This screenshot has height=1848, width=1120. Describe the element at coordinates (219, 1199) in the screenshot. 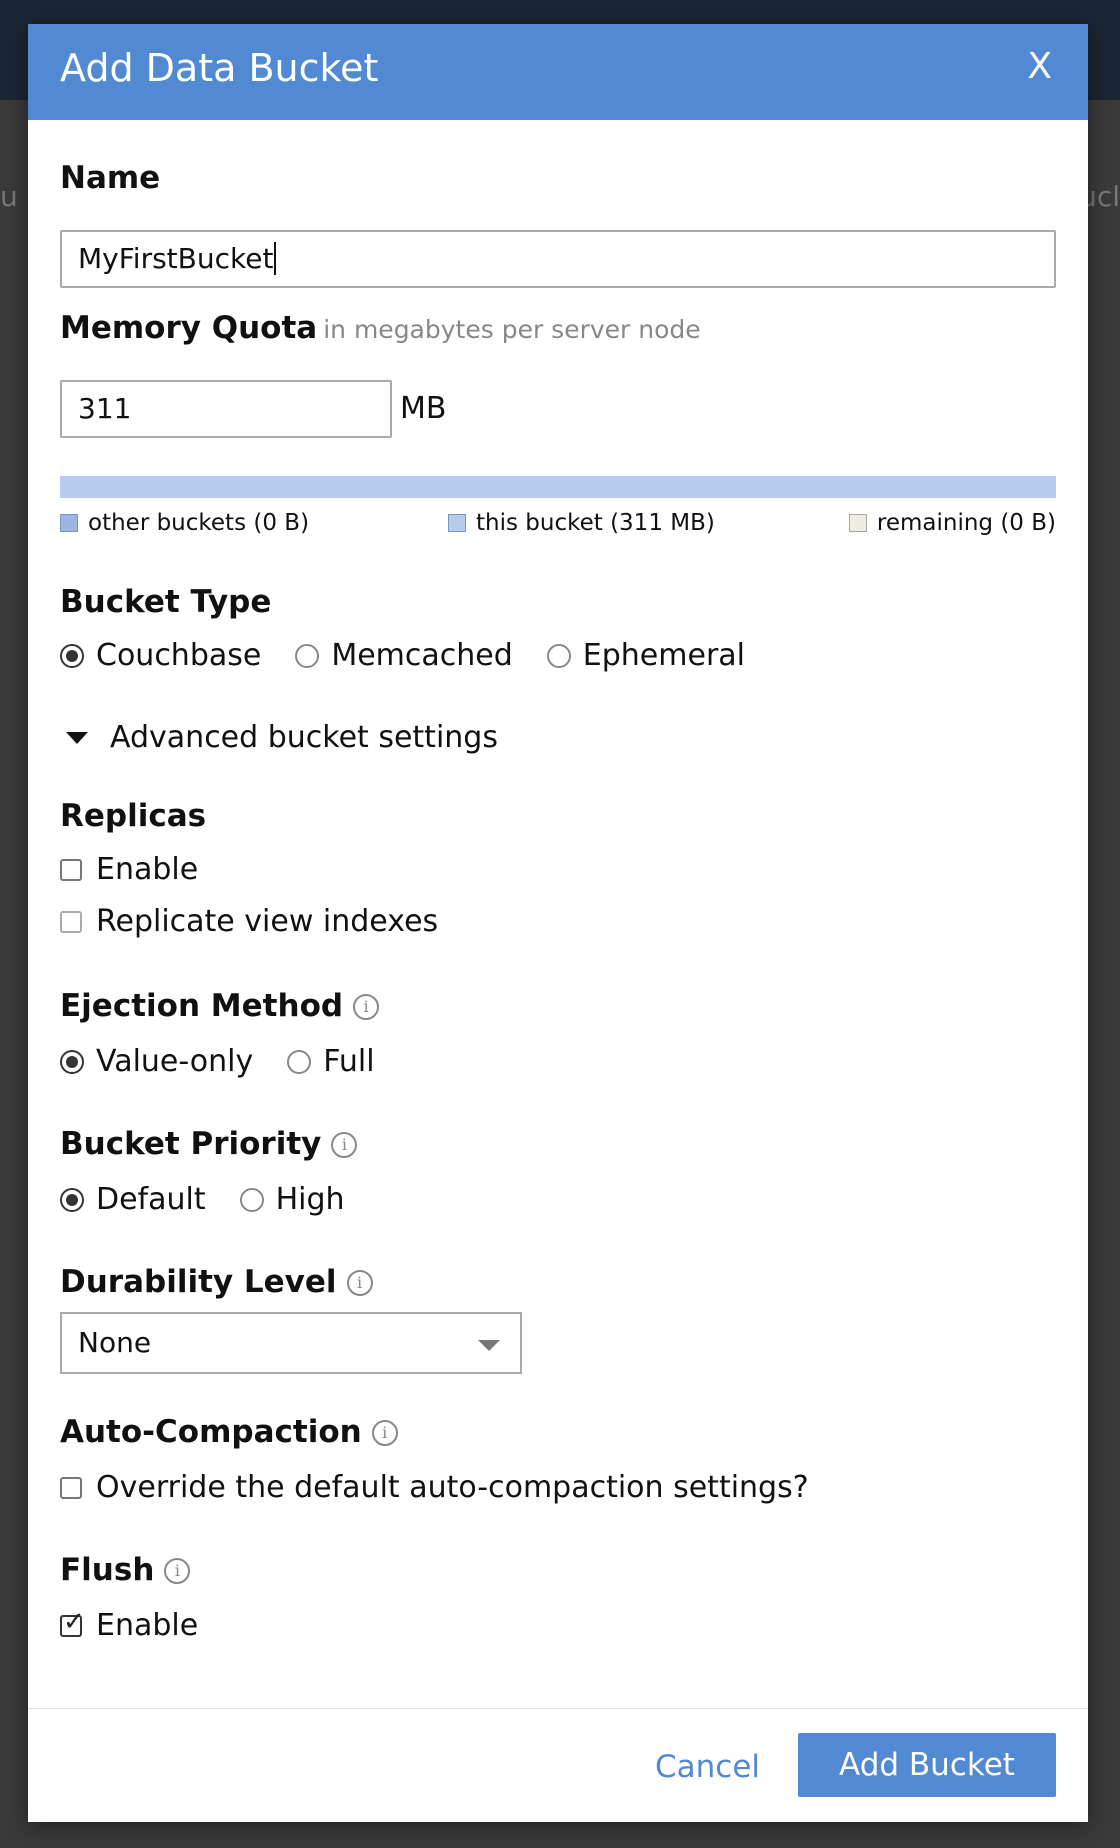

I see `priority-options: Default High` at that location.